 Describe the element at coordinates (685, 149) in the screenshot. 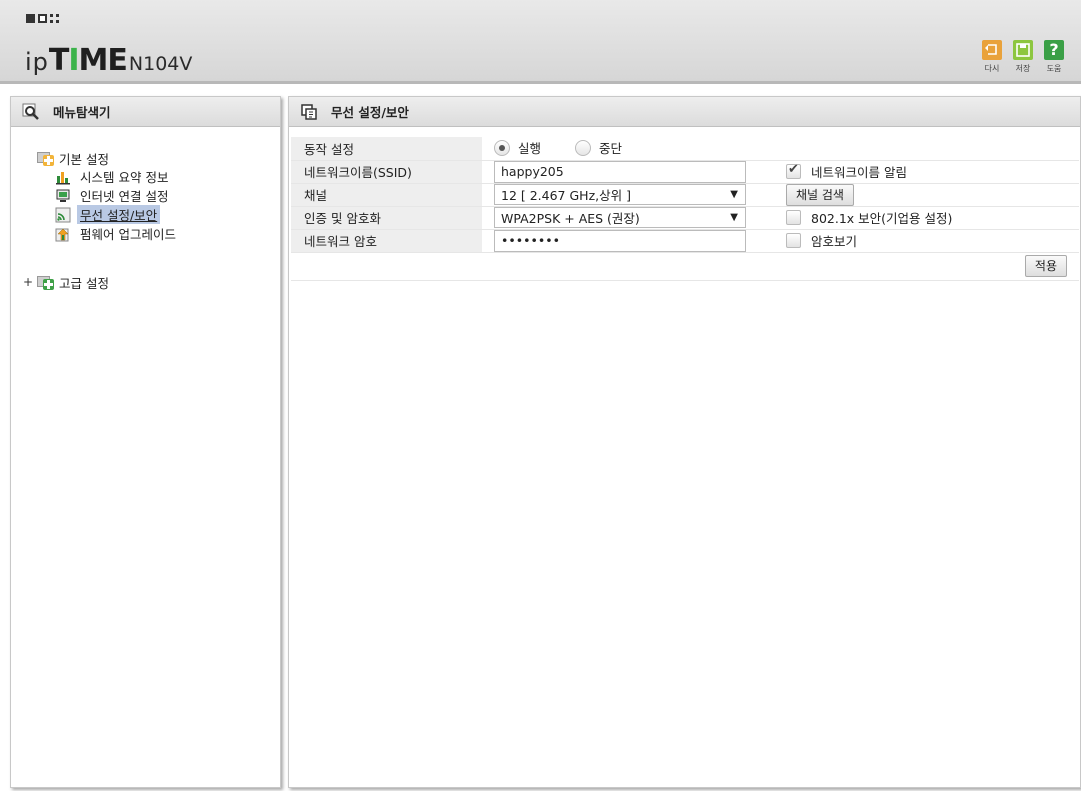

I see `operation-row: 동작 설정 실행 중단` at that location.